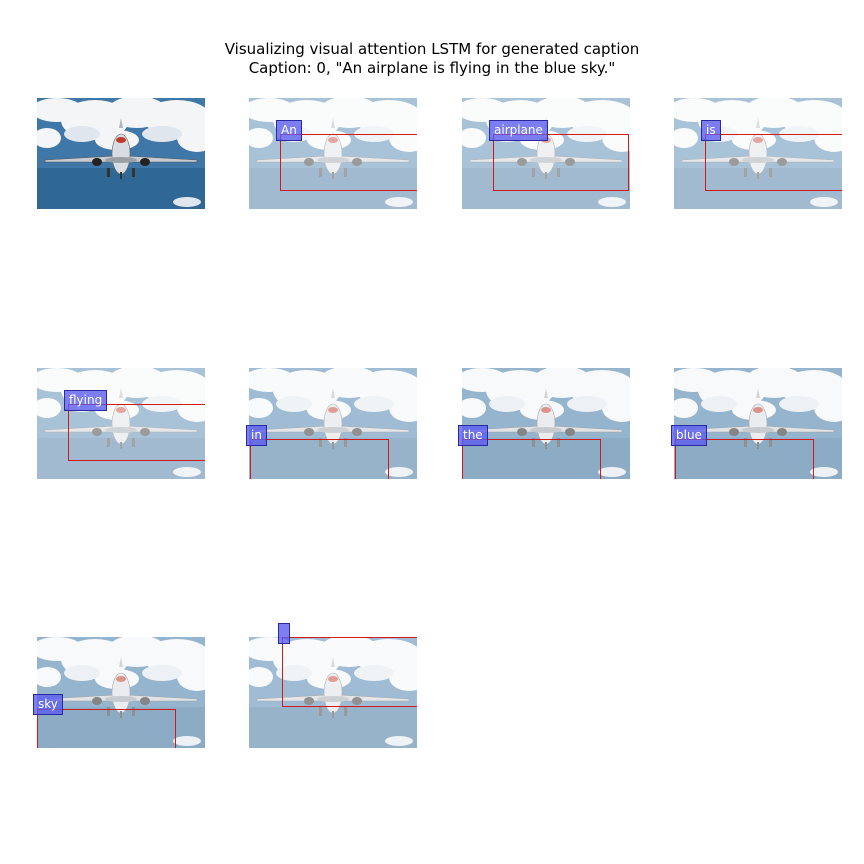 The width and height of the screenshot is (864, 864). I want to click on word-label: blue, so click(689, 435).